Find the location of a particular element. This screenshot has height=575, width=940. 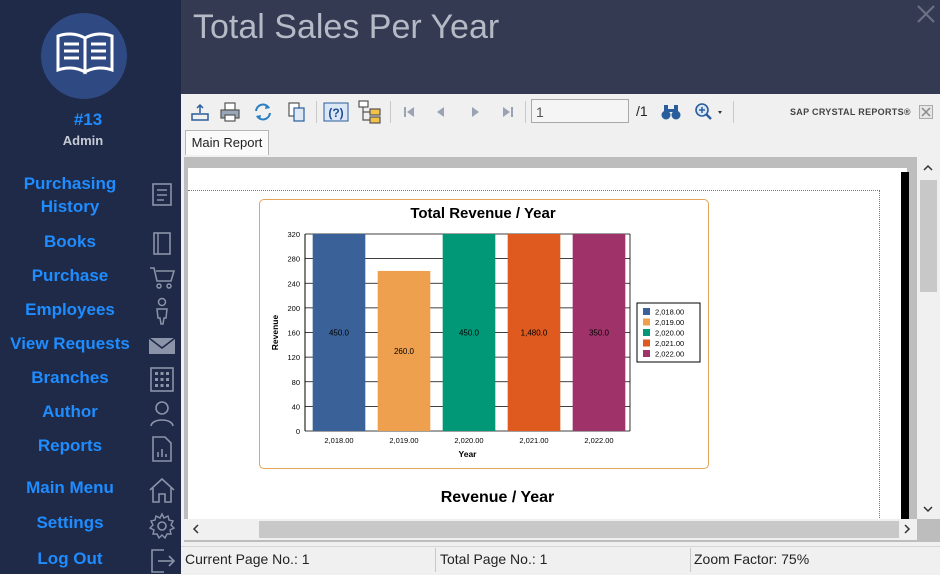

section-title: Revenue / Year is located at coordinates (497, 497).